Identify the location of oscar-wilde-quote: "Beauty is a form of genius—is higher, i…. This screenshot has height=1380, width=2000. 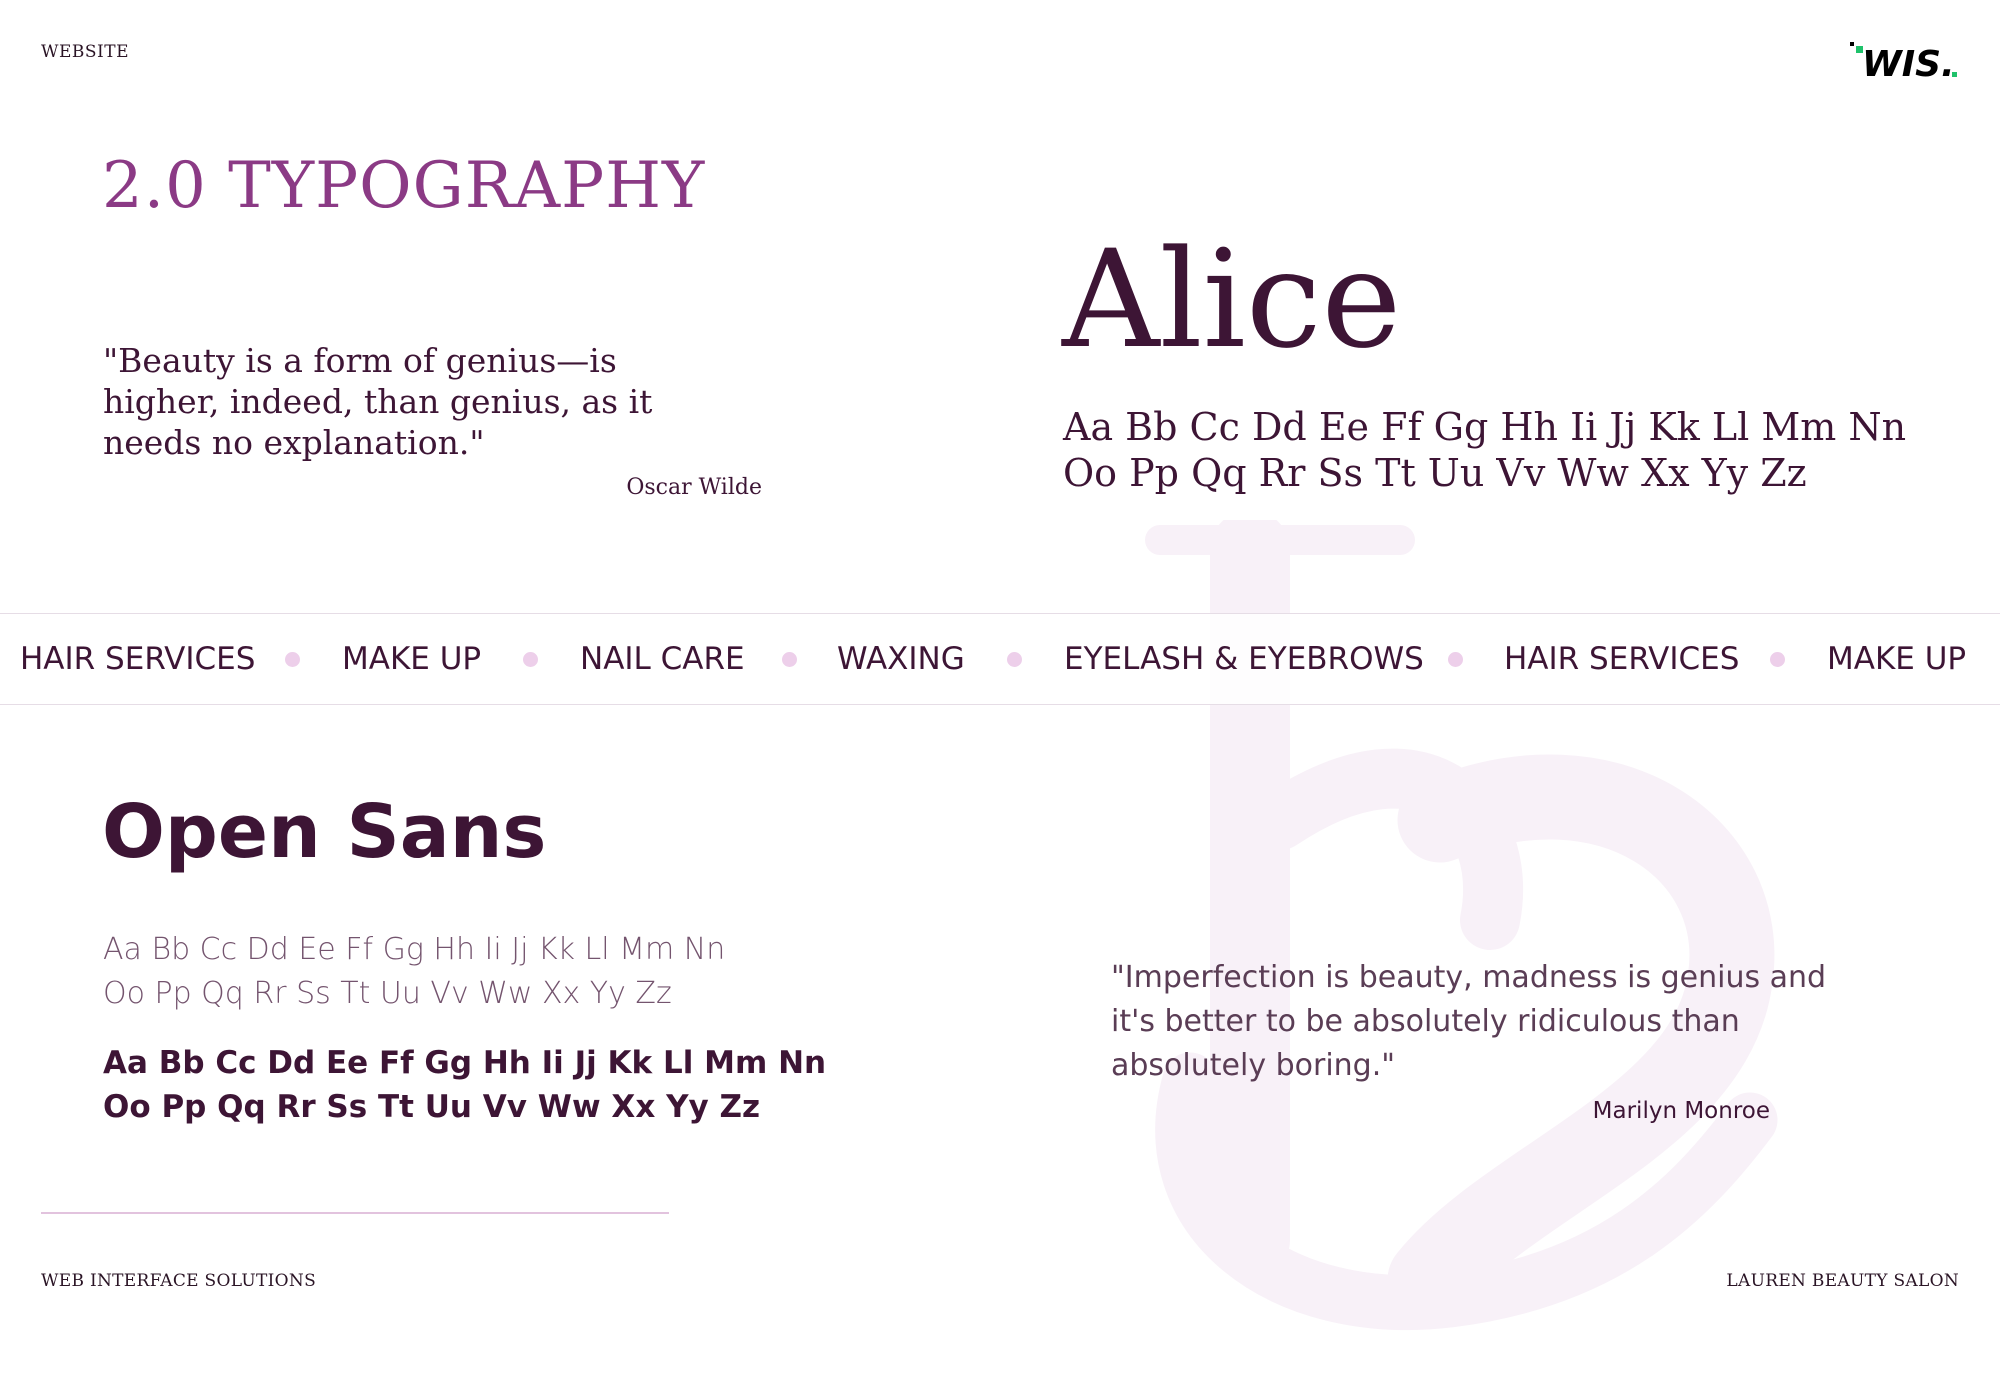
(378, 401).